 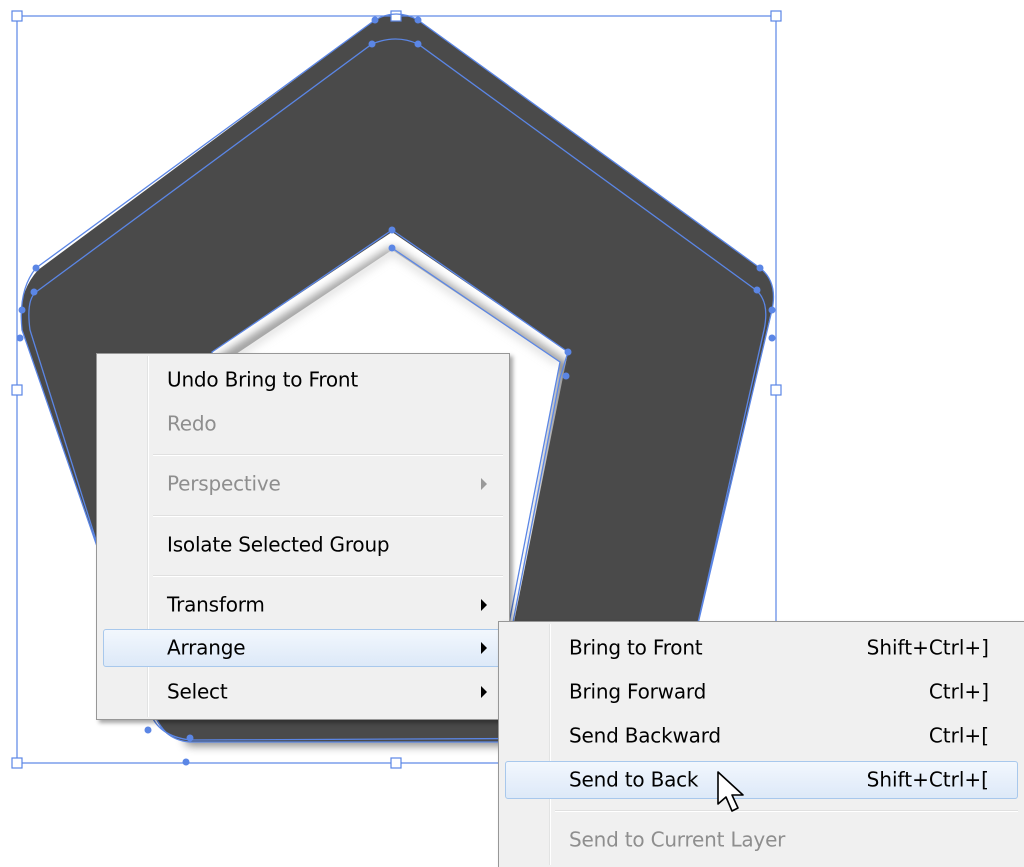 I want to click on menu-item-redo: Redo, so click(x=303, y=424).